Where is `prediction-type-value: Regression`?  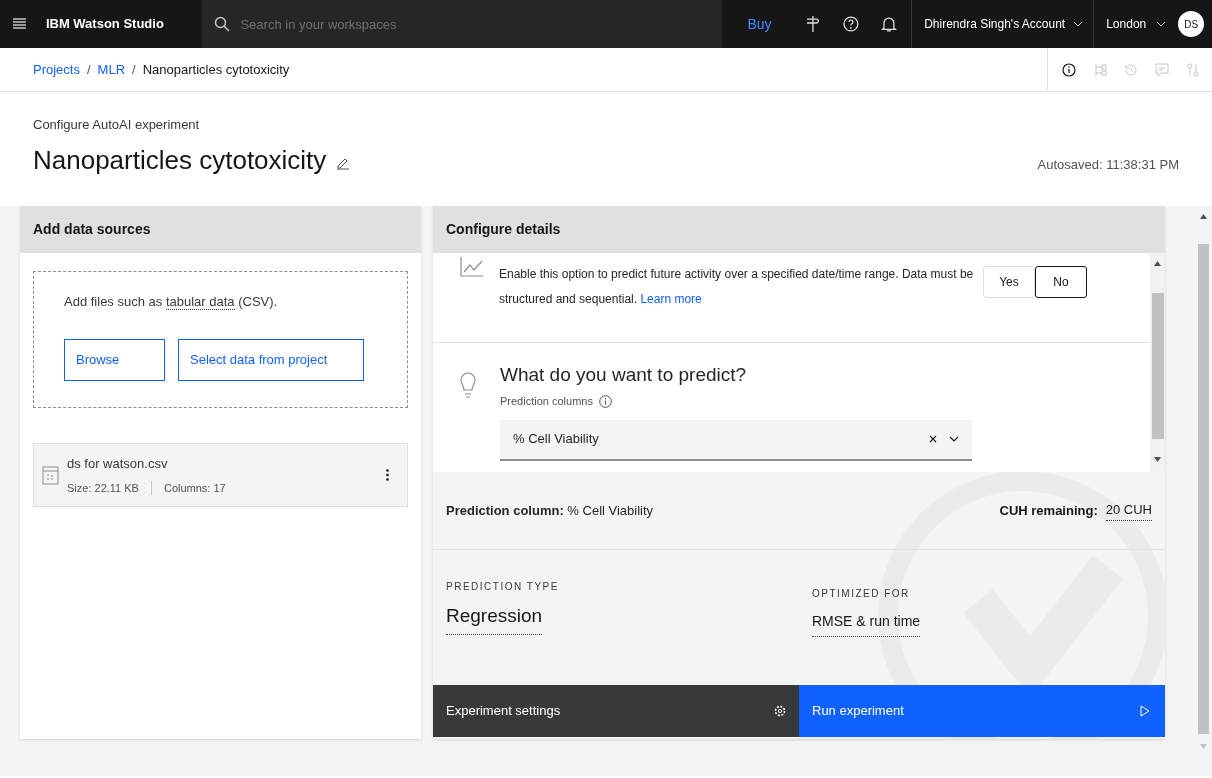
prediction-type-value: Regression is located at coordinates (494, 618).